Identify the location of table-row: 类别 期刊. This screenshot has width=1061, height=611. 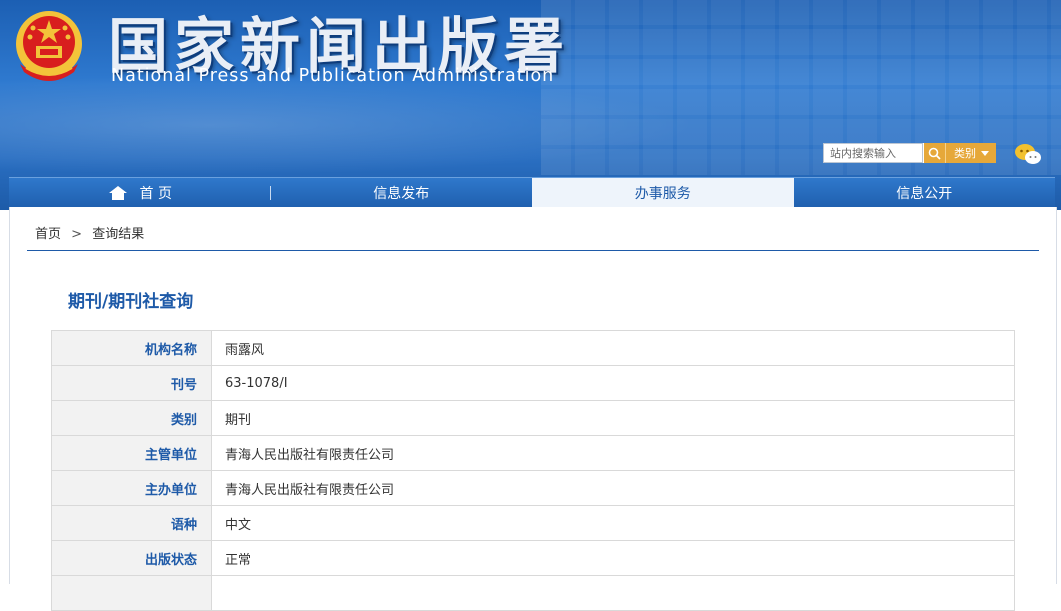
(533, 418).